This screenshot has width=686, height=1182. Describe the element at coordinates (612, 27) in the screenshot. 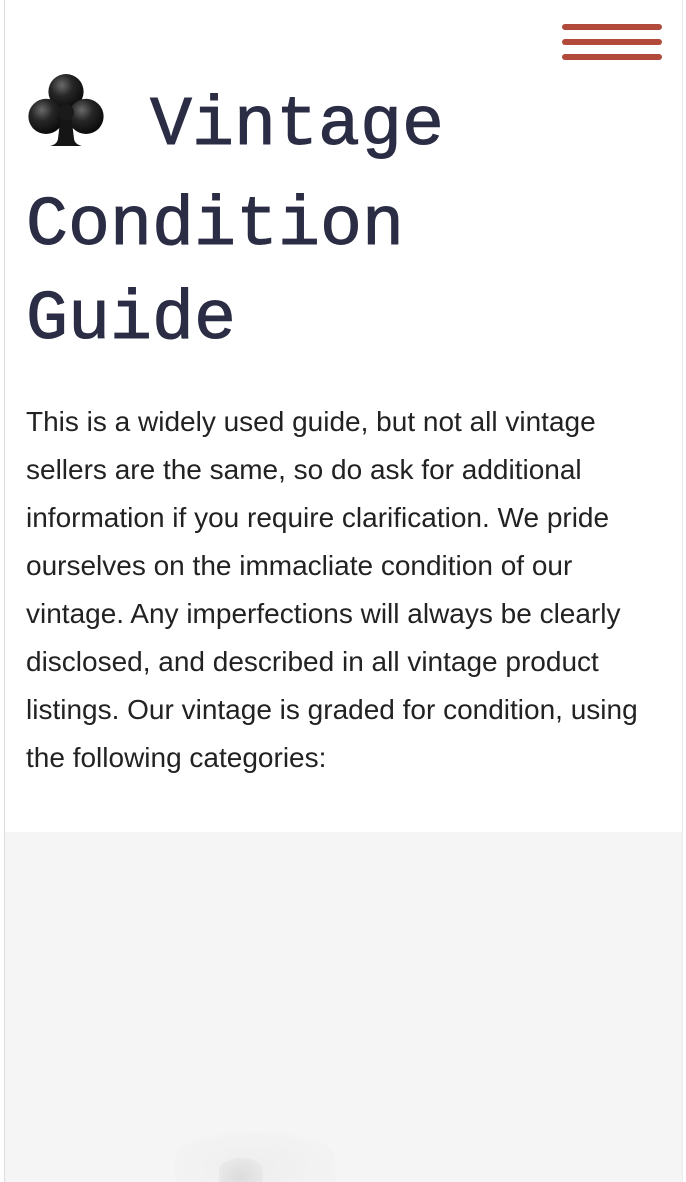

I see `hamburger-menu-icon` at that location.